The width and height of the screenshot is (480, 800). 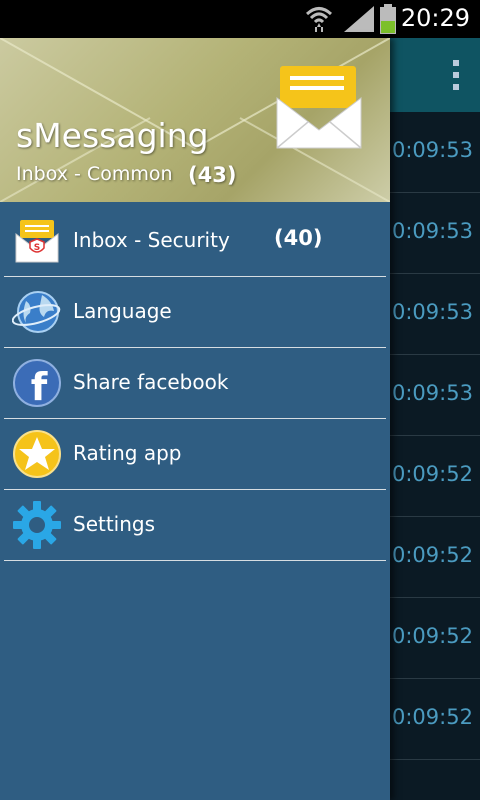 I want to click on facebook-icon: f, so click(x=37, y=383).